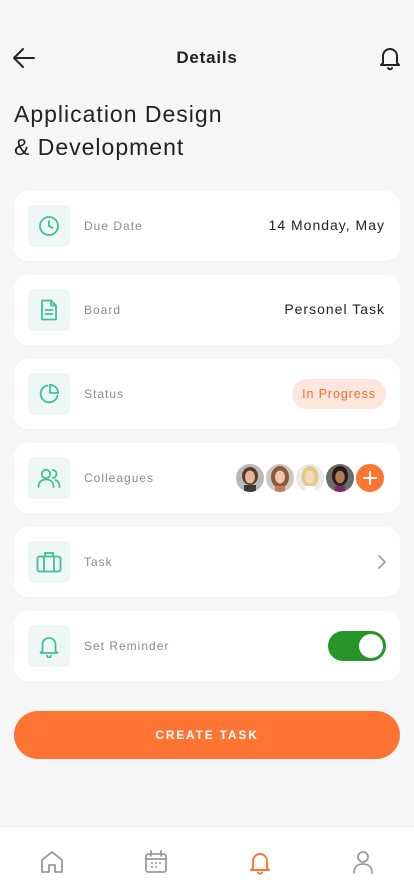 The width and height of the screenshot is (414, 896). Describe the element at coordinates (49, 394) in the screenshot. I see `pie-chart-icon` at that location.